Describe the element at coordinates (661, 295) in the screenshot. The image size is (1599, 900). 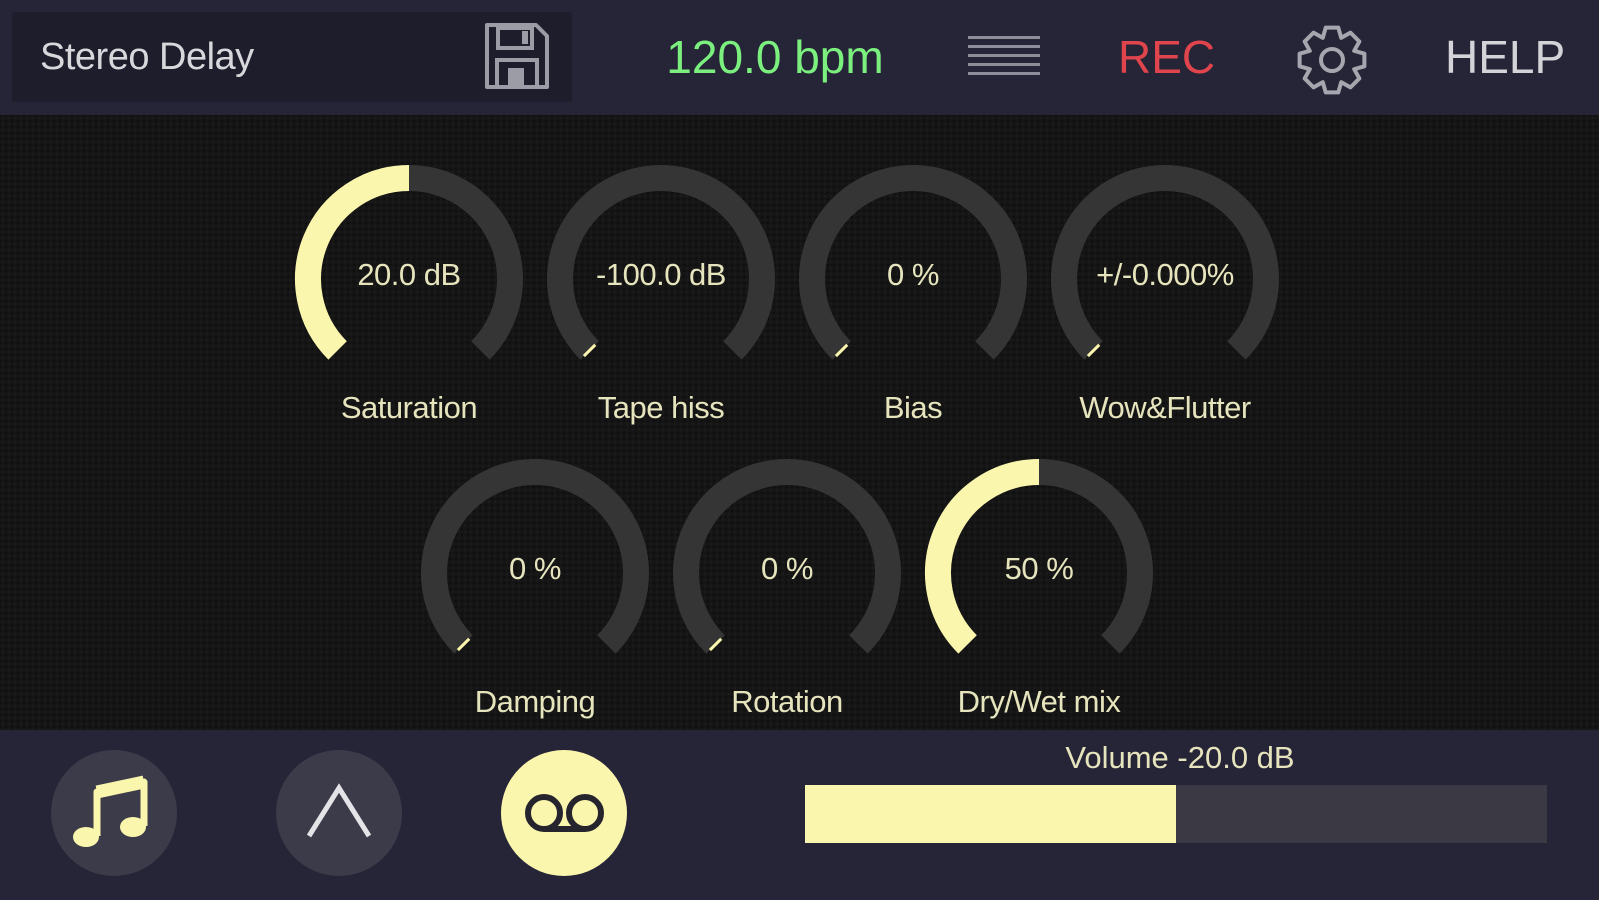
I see `tape-hiss-knob: -100.0 dB Tape hiss` at that location.